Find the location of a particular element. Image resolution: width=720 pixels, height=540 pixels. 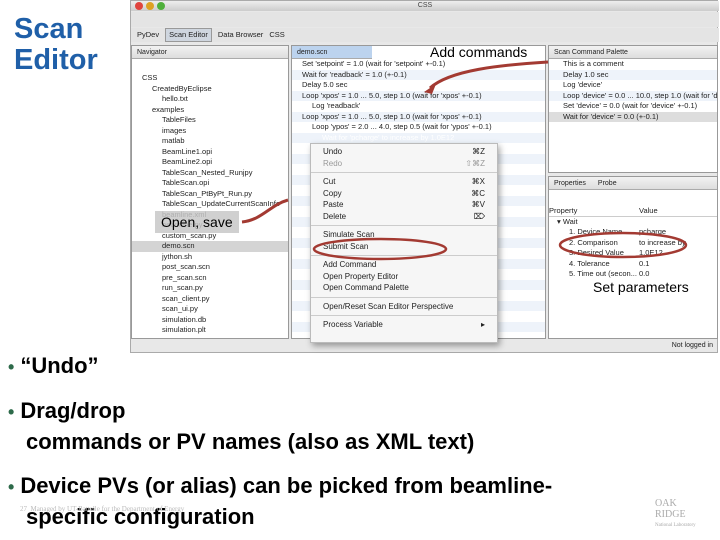

annotation-open-save: Open, save is located at coordinates (197, 222).